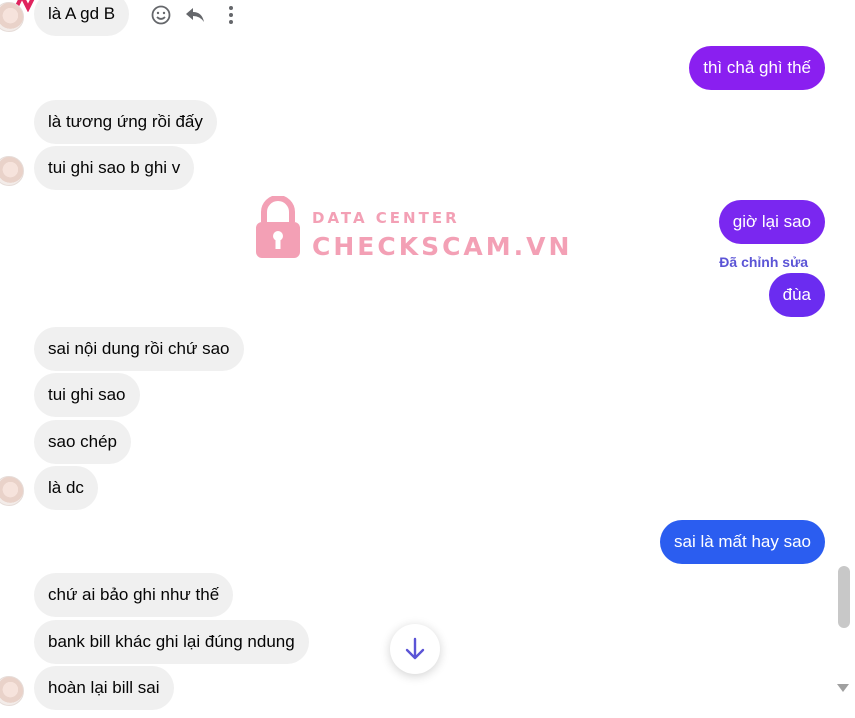 The height and width of the screenshot is (718, 855). What do you see at coordinates (82, 18) in the screenshot?
I see `message-bubble-incoming: là A gd B` at bounding box center [82, 18].